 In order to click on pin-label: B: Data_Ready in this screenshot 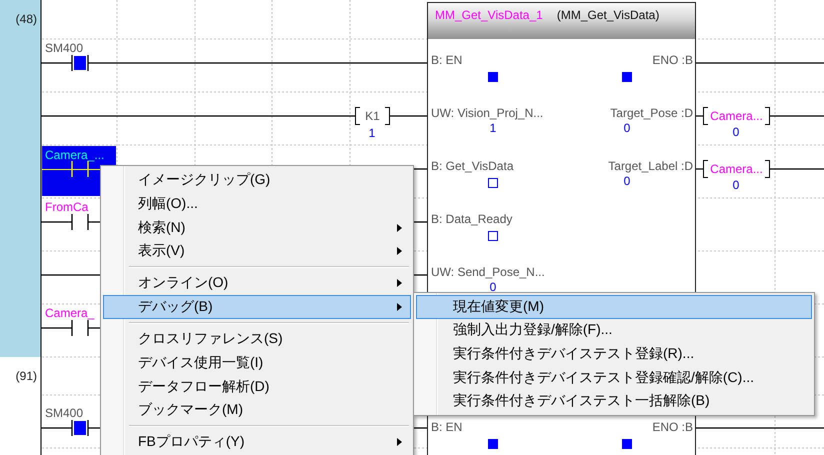, I will do `click(471, 219)`.